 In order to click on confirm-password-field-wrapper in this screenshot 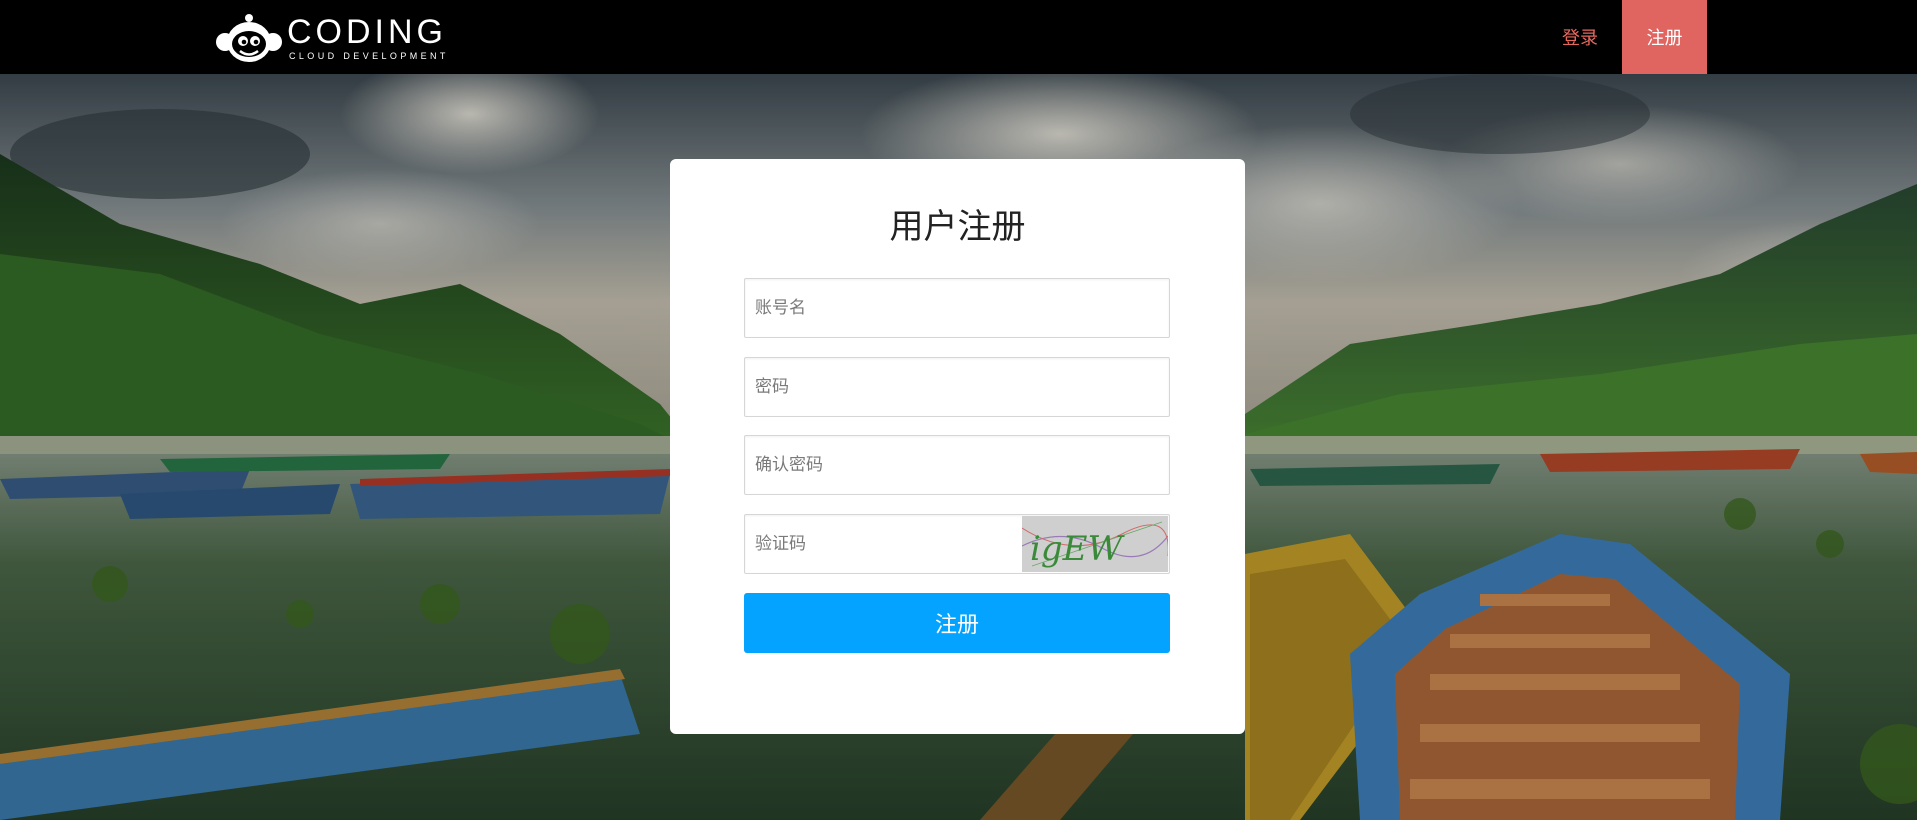, I will do `click(957, 465)`.